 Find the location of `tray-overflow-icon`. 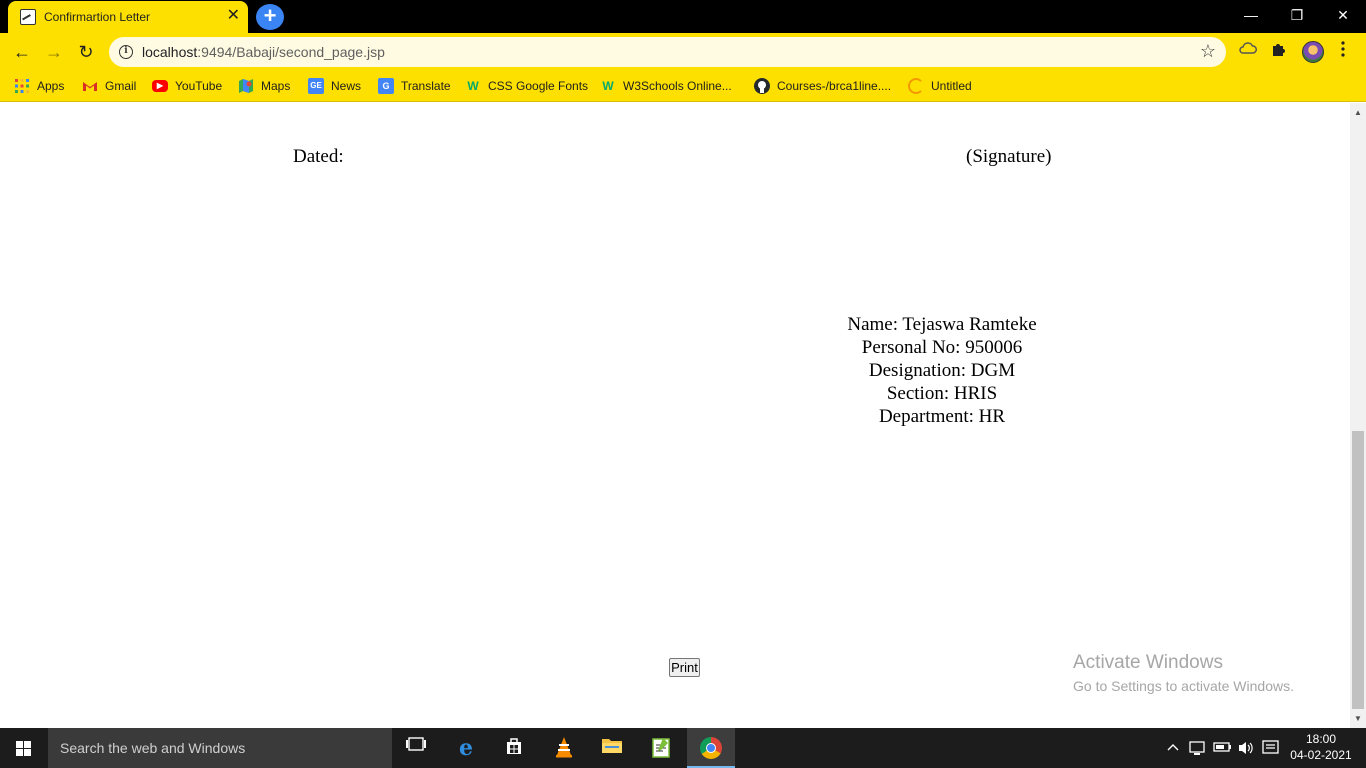

tray-overflow-icon is located at coordinates (1173, 747).